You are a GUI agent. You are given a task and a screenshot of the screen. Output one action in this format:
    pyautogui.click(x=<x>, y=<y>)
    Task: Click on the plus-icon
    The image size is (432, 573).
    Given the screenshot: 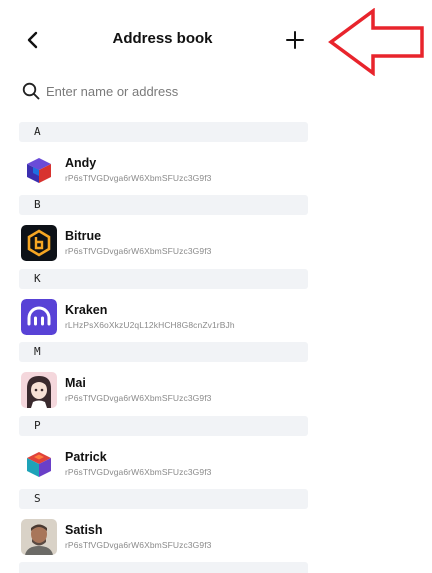 What is the action you would take?
    pyautogui.click(x=295, y=40)
    